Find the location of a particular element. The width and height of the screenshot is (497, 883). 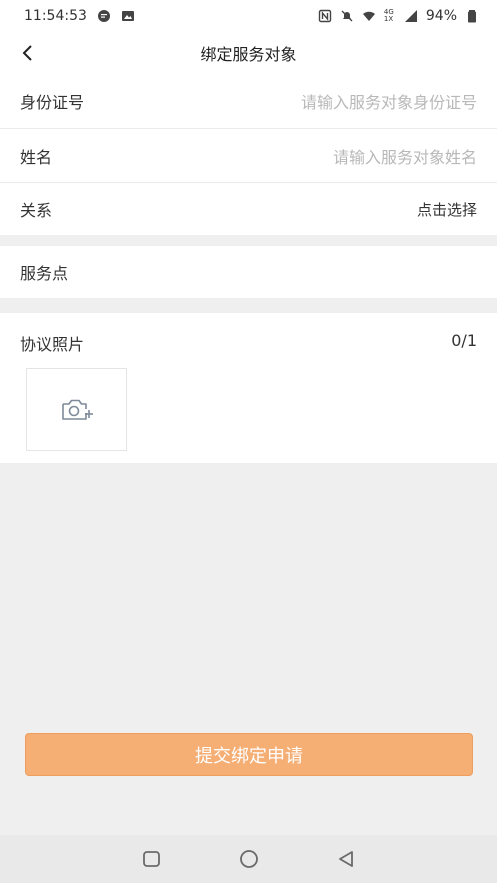

id-number-label: 身份证号 is located at coordinates (52, 102).